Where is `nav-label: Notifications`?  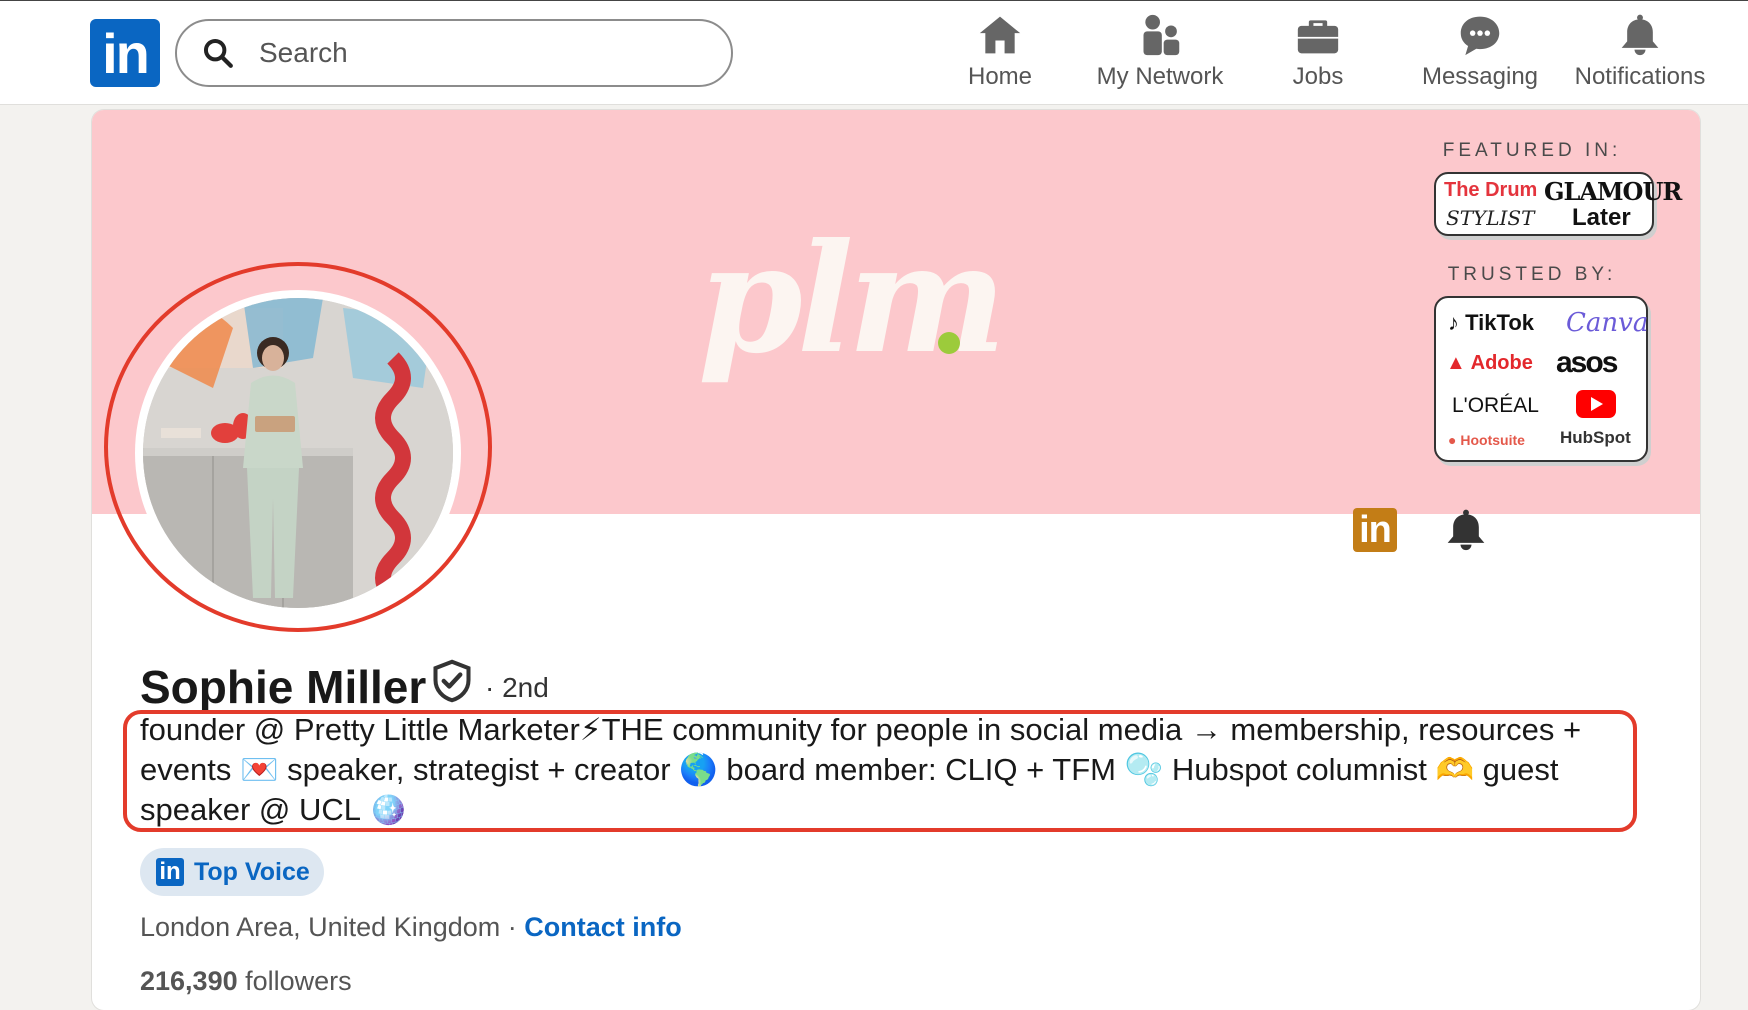 nav-label: Notifications is located at coordinates (1640, 76).